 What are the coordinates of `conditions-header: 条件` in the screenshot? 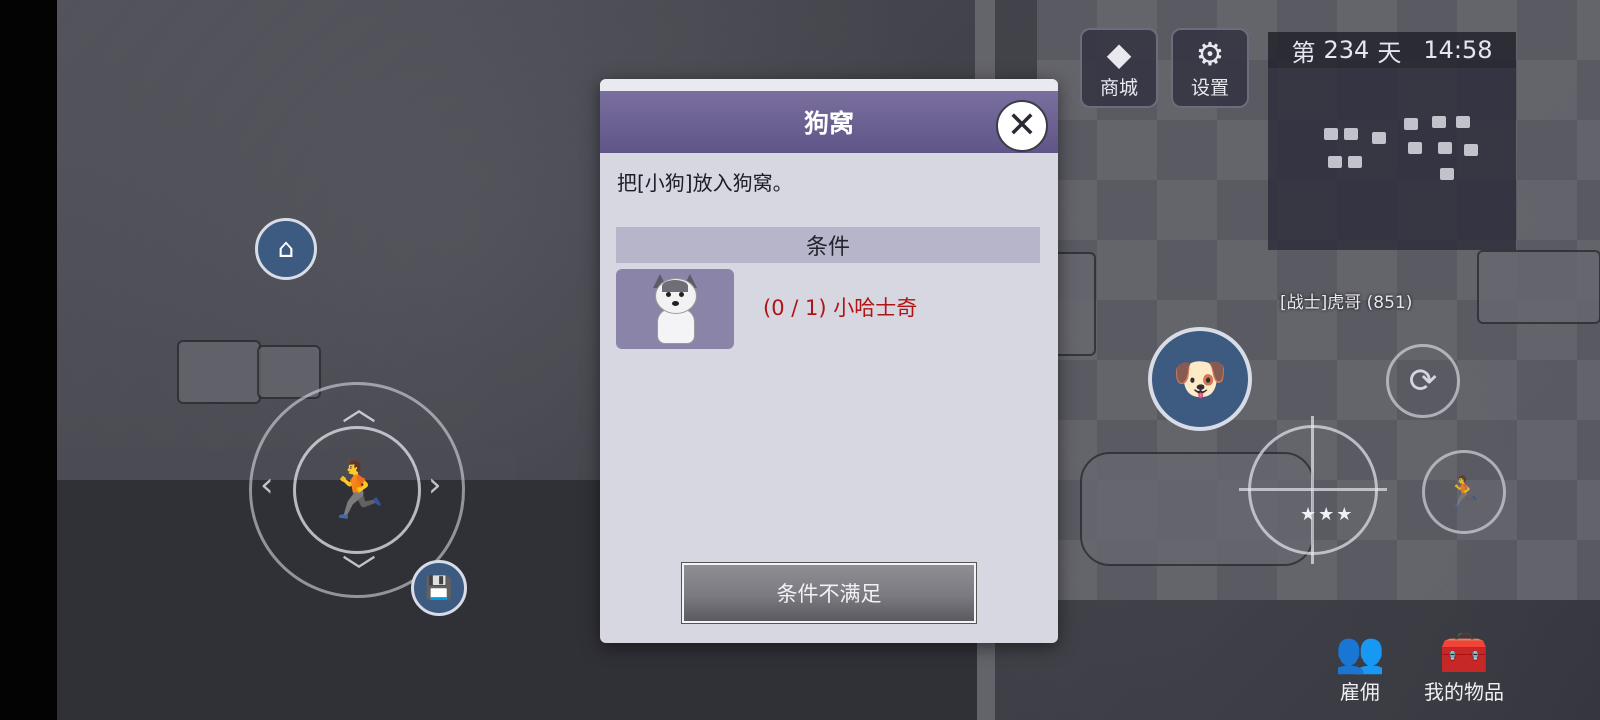 It's located at (828, 245).